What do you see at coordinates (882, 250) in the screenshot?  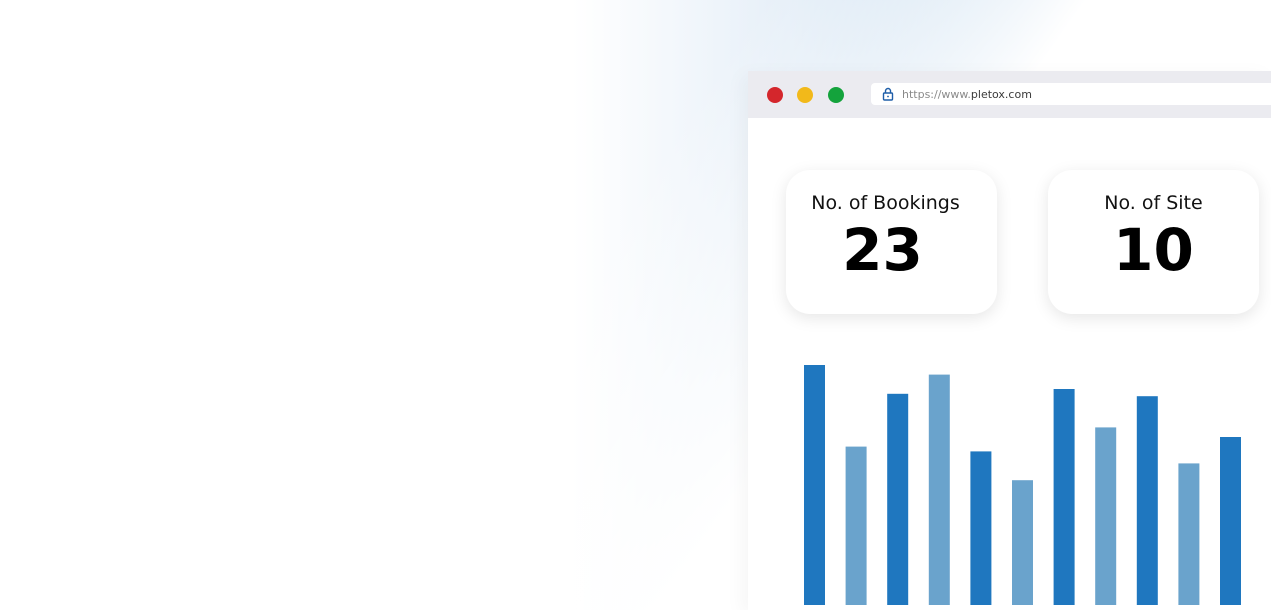 I see `bookings-value: 23` at bounding box center [882, 250].